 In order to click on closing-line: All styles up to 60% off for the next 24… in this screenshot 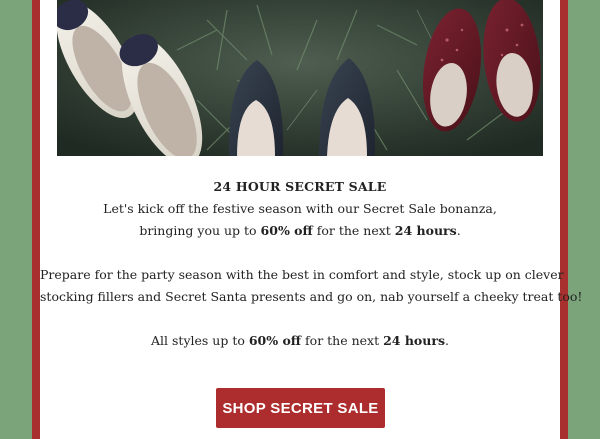, I will do `click(300, 341)`.